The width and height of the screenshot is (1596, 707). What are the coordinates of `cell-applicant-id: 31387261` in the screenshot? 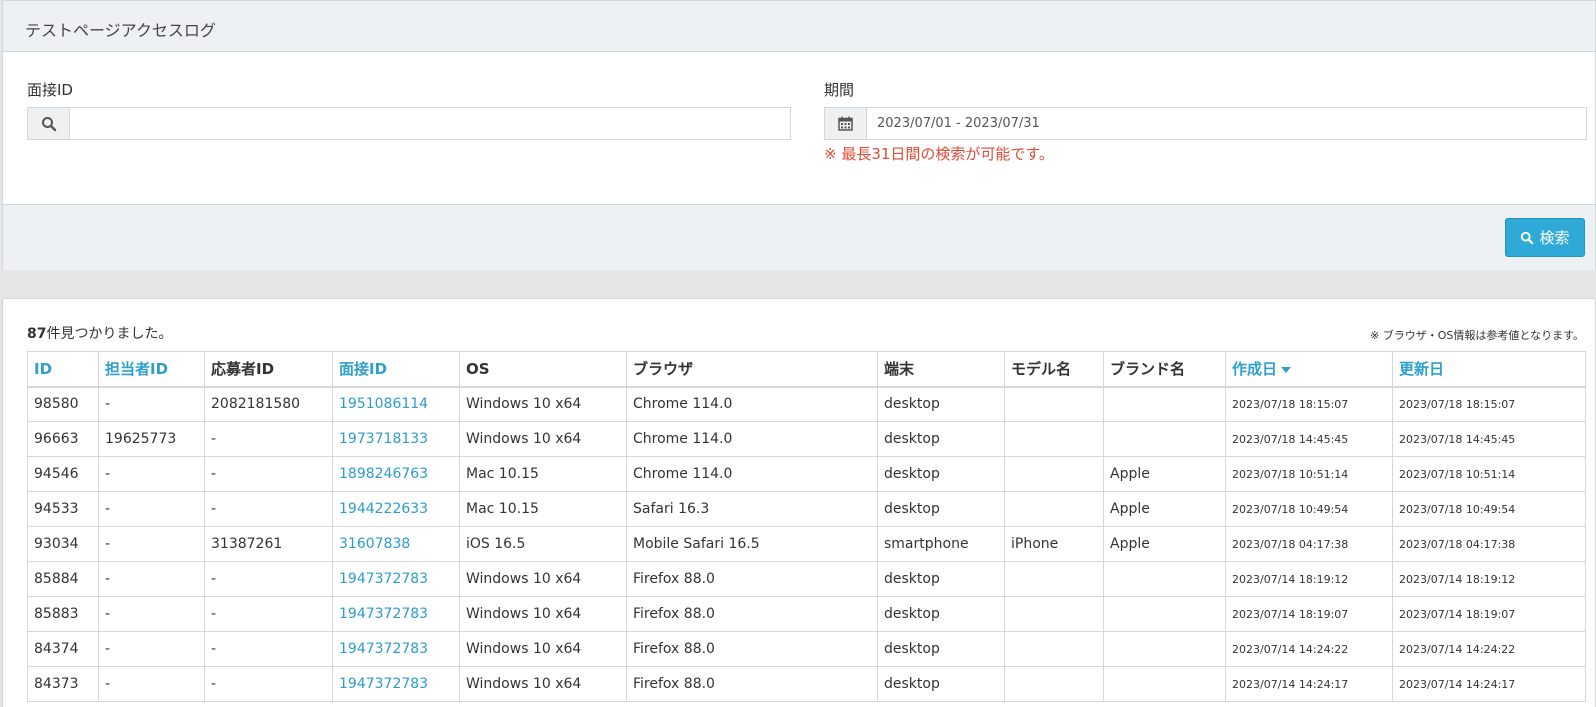 It's located at (268, 544).